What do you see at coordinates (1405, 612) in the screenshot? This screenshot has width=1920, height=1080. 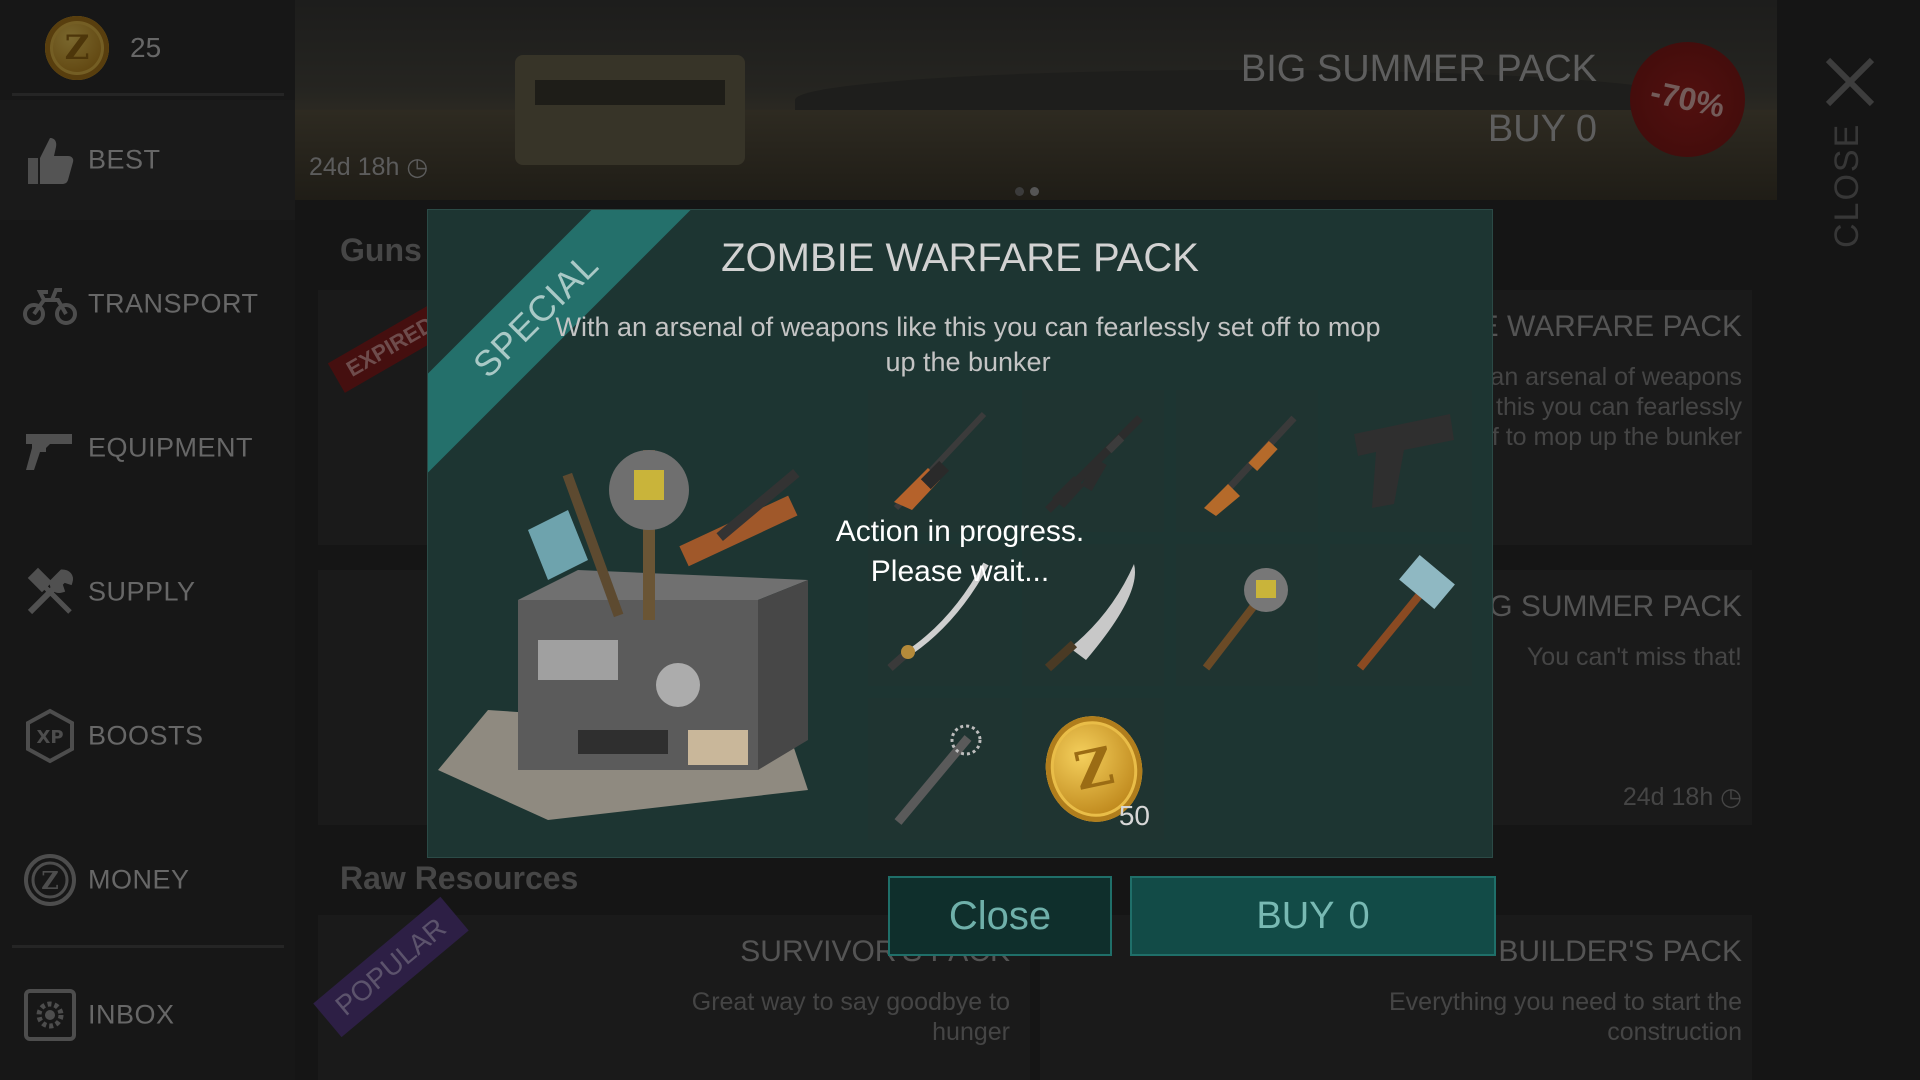 I see `sledgehammer-icon` at bounding box center [1405, 612].